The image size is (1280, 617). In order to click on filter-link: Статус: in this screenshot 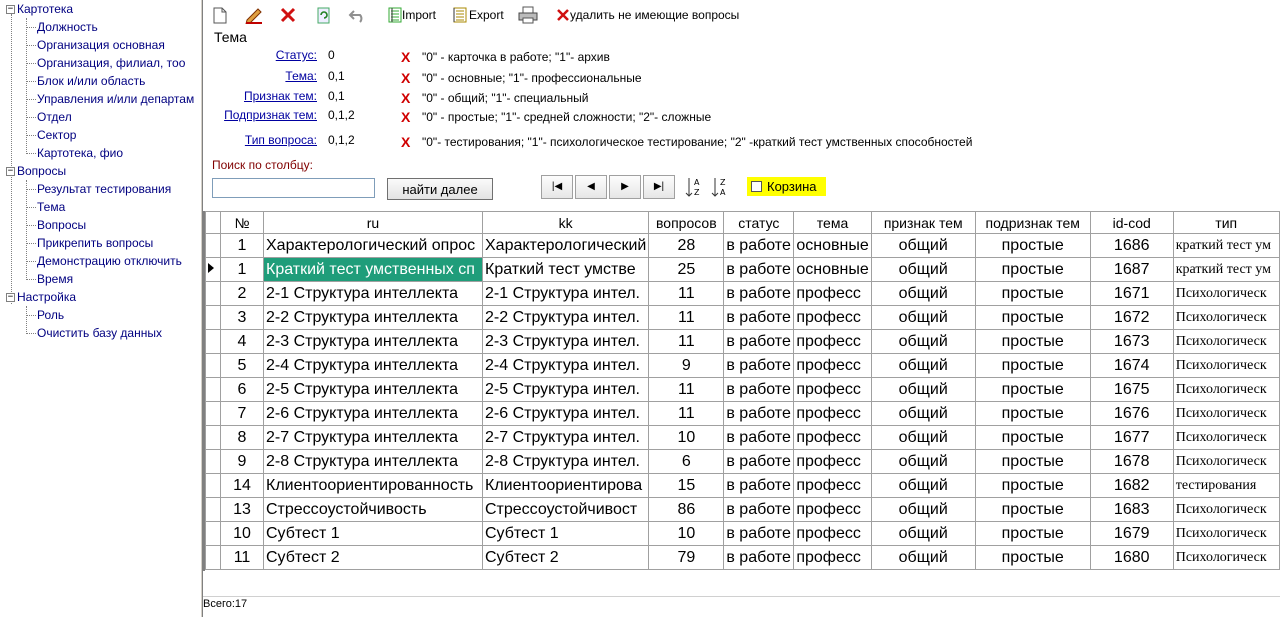, I will do `click(296, 55)`.